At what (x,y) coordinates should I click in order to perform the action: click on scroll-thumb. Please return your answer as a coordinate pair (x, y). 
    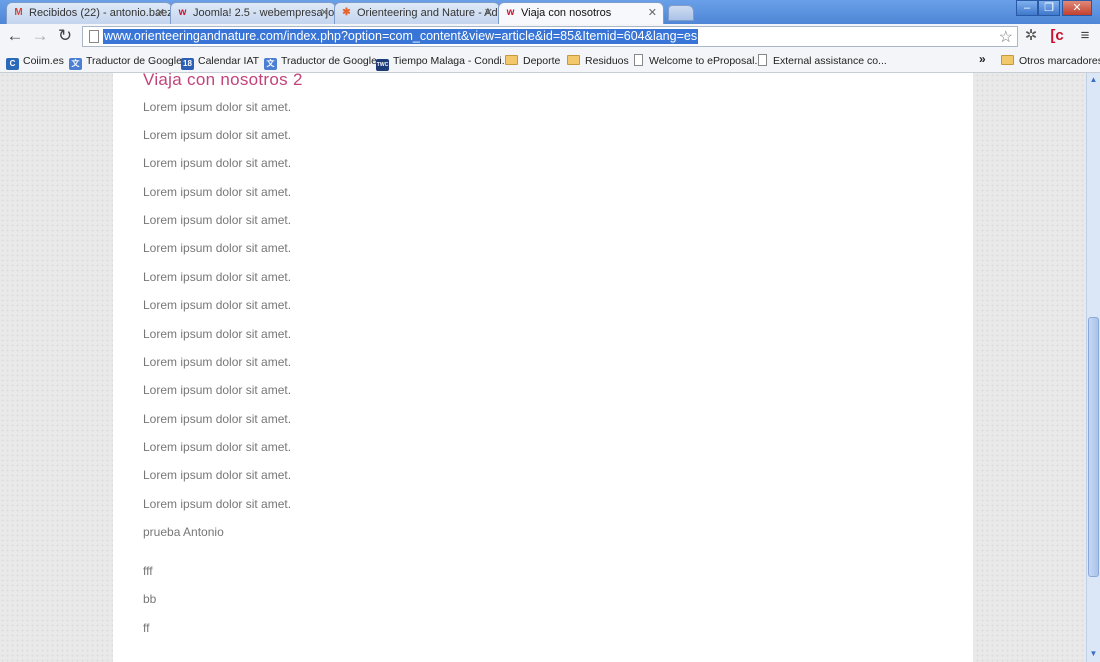
    Looking at the image, I should click on (1093, 447).